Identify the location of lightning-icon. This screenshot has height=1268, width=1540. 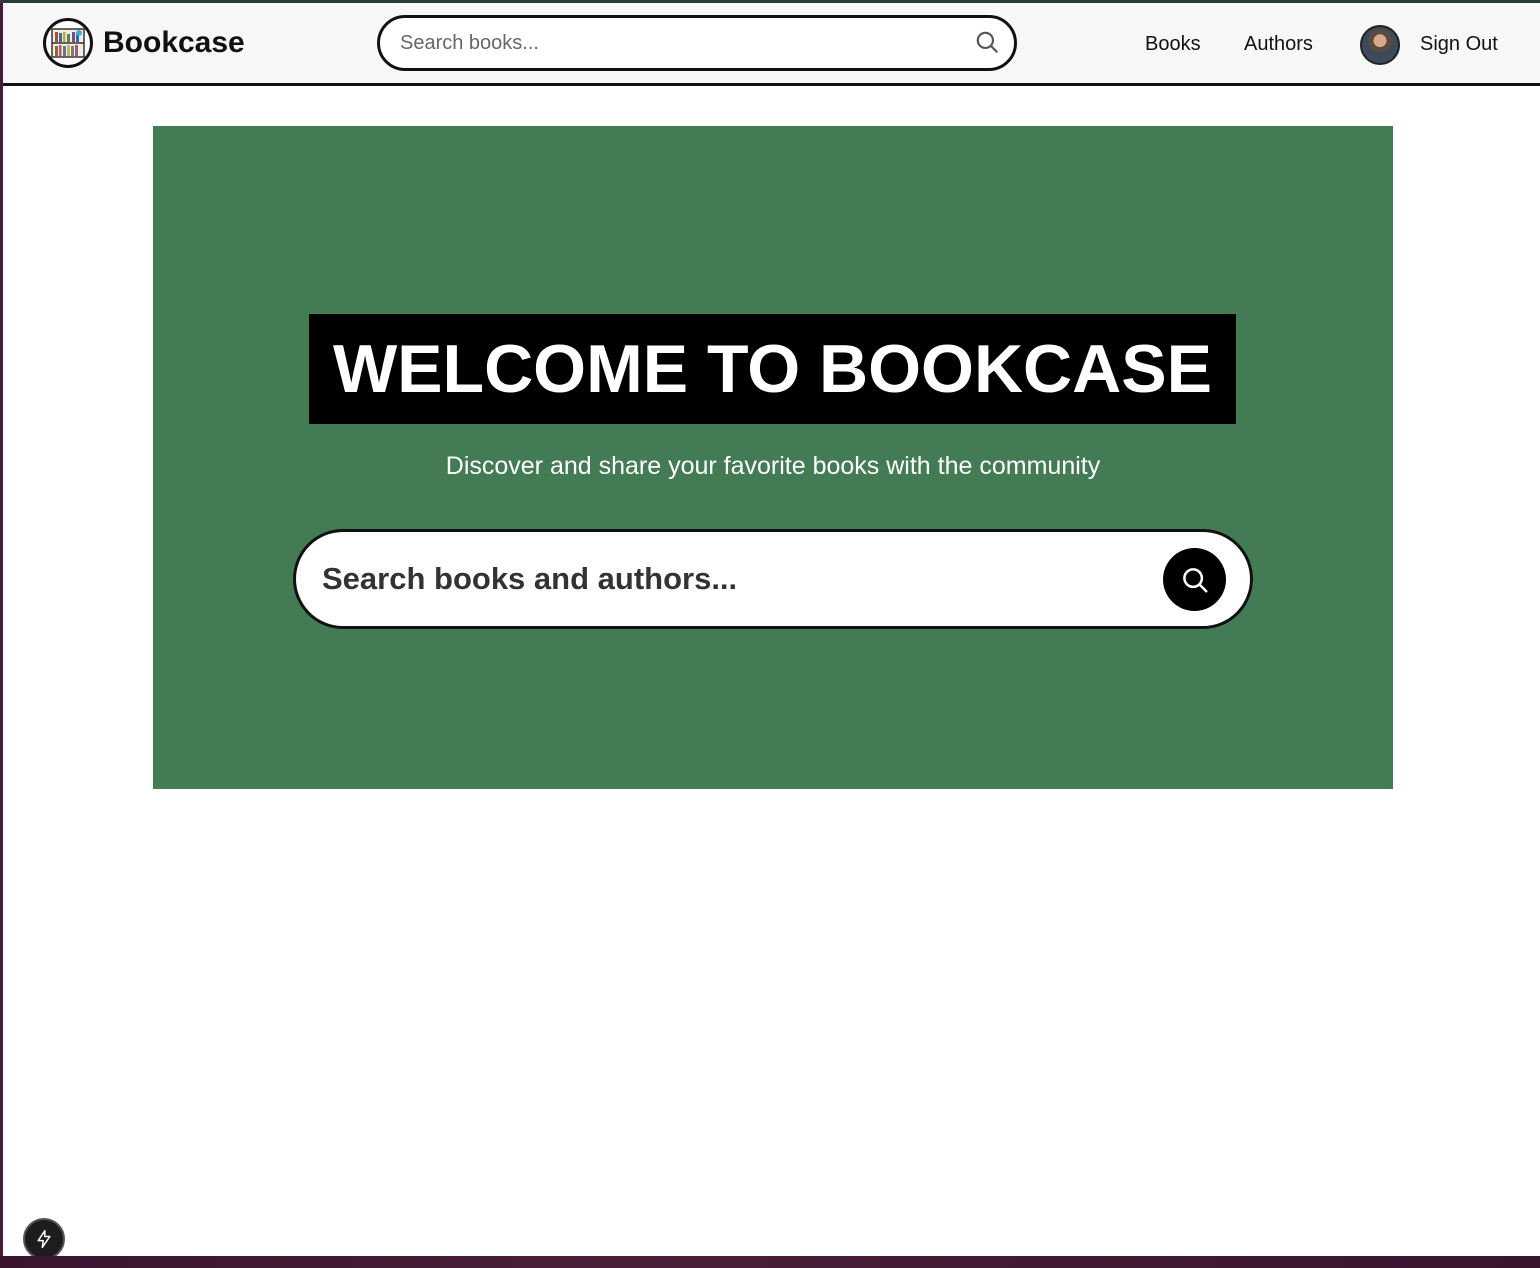
(44, 1239).